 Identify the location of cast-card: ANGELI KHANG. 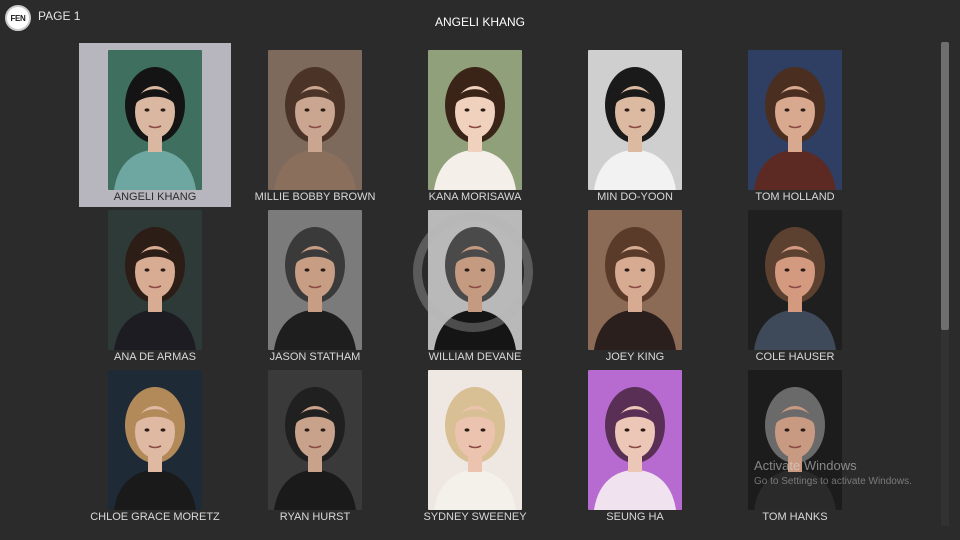
(155, 125).